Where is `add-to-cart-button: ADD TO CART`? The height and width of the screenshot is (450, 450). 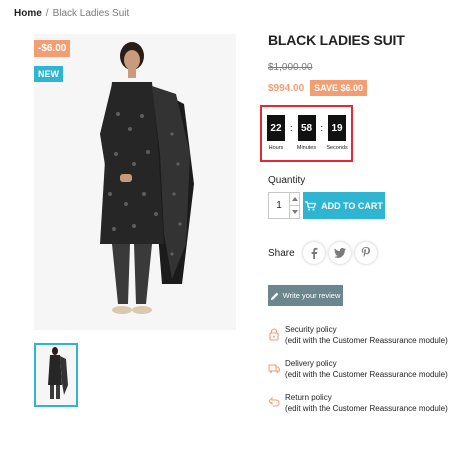
add-to-cart-button: ADD TO CART is located at coordinates (344, 205).